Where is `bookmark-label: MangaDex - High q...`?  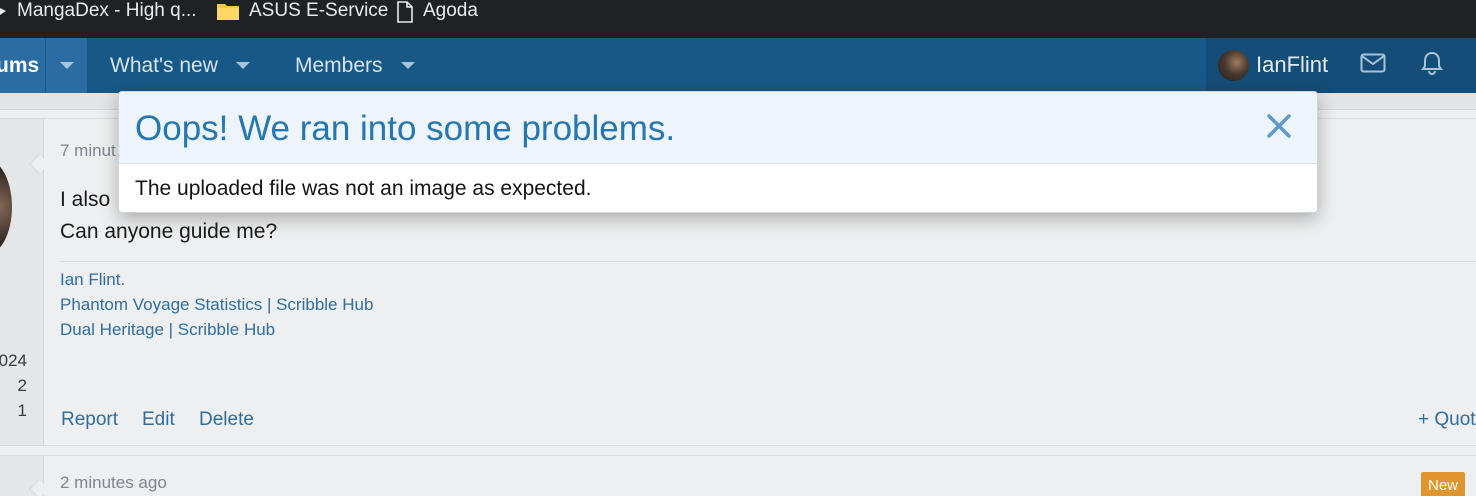 bookmark-label: MangaDex - High q... is located at coordinates (107, 10).